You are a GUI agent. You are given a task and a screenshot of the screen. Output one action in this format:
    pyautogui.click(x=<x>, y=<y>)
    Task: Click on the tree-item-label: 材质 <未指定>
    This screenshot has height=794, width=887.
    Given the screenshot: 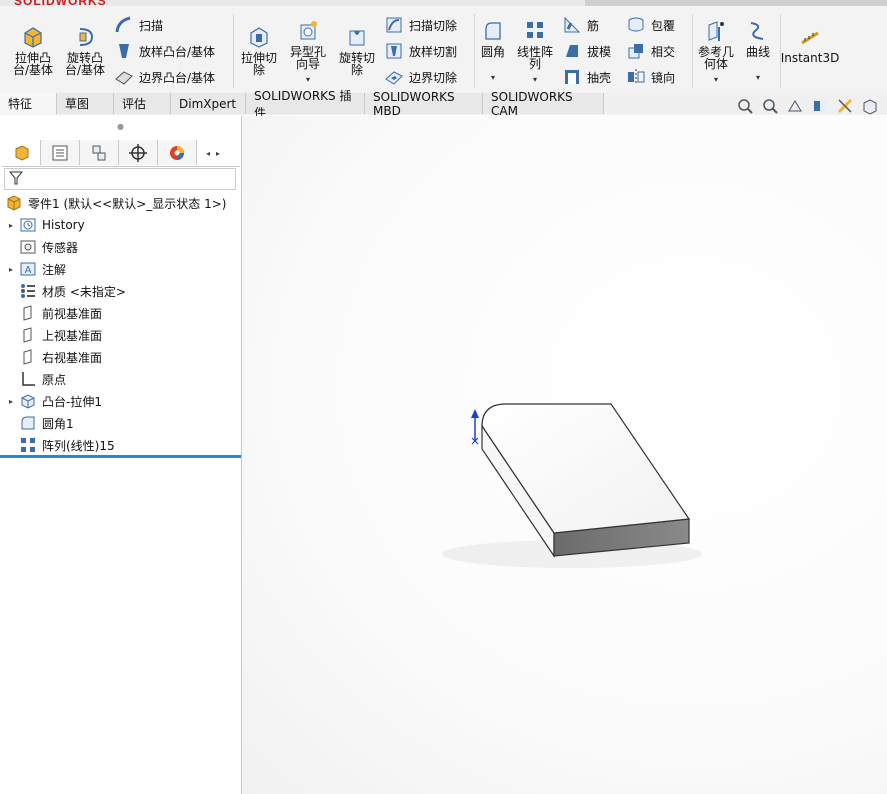 What is the action you would take?
    pyautogui.click(x=84, y=291)
    